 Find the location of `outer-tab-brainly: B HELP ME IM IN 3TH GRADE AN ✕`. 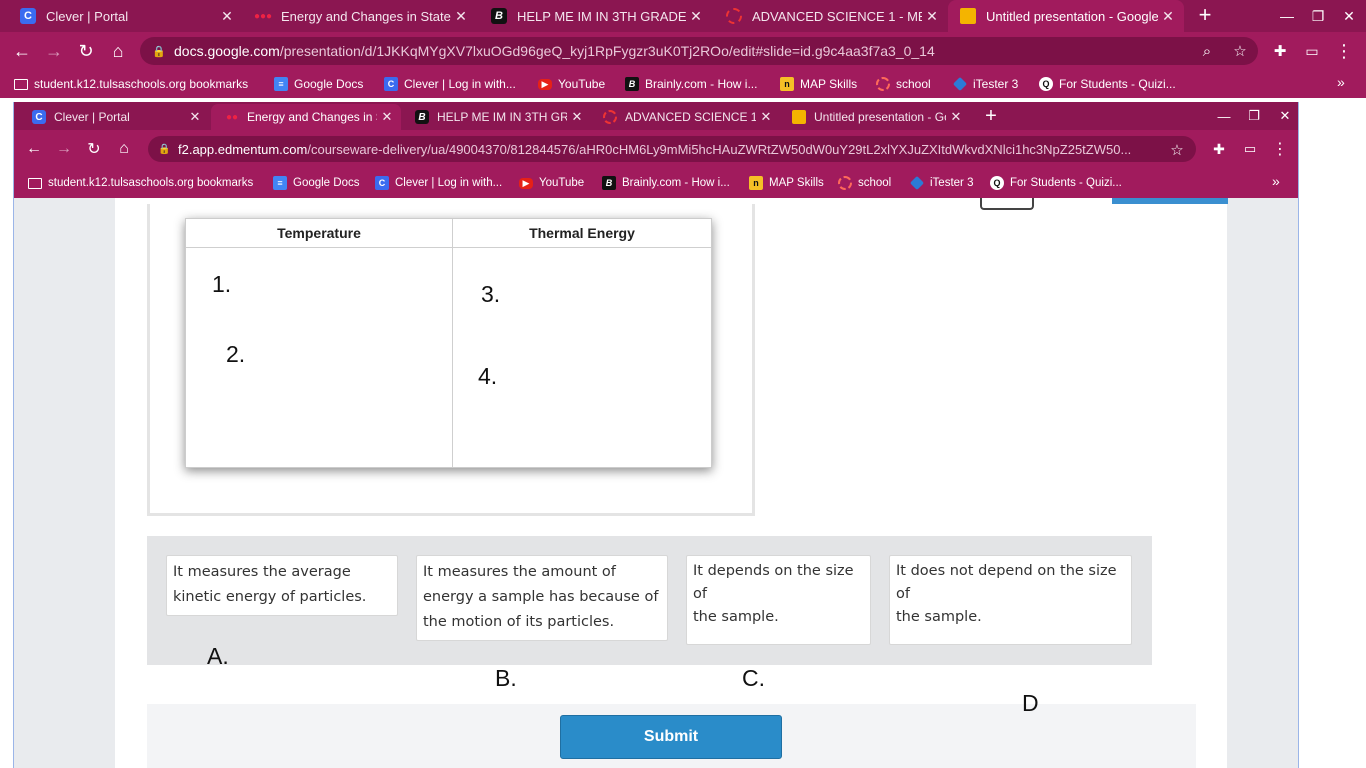

outer-tab-brainly: B HELP ME IM IN 3TH GRADE AN ✕ is located at coordinates (593, 16).